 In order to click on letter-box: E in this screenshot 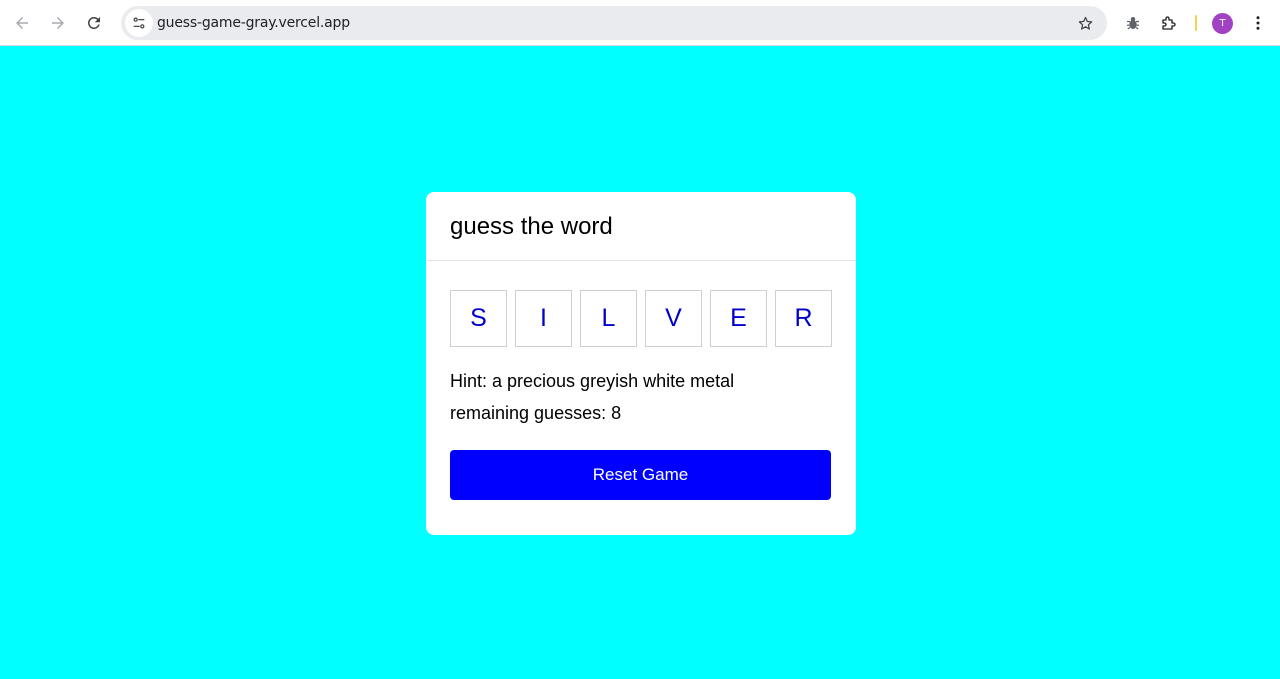, I will do `click(738, 318)`.